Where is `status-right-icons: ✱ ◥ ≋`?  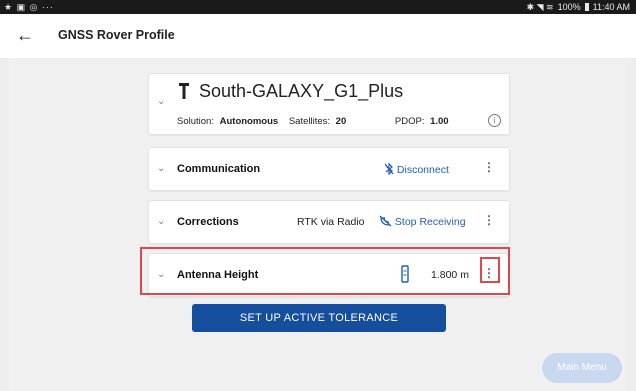
status-right-icons: ✱ ◥ ≋ is located at coordinates (540, 7).